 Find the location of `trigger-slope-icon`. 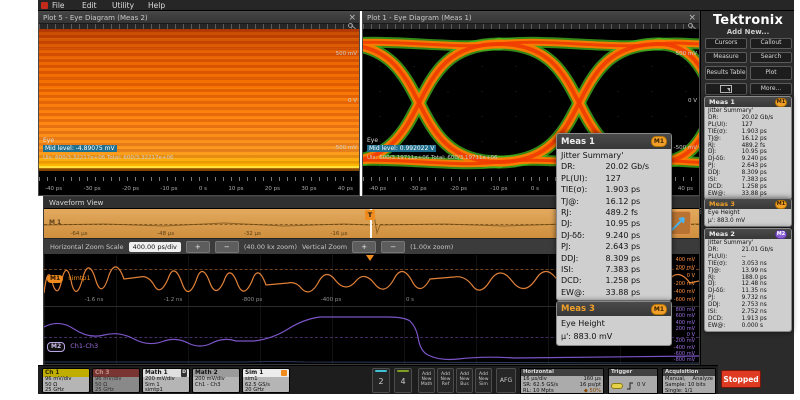

trigger-slope-icon is located at coordinates (630, 385).